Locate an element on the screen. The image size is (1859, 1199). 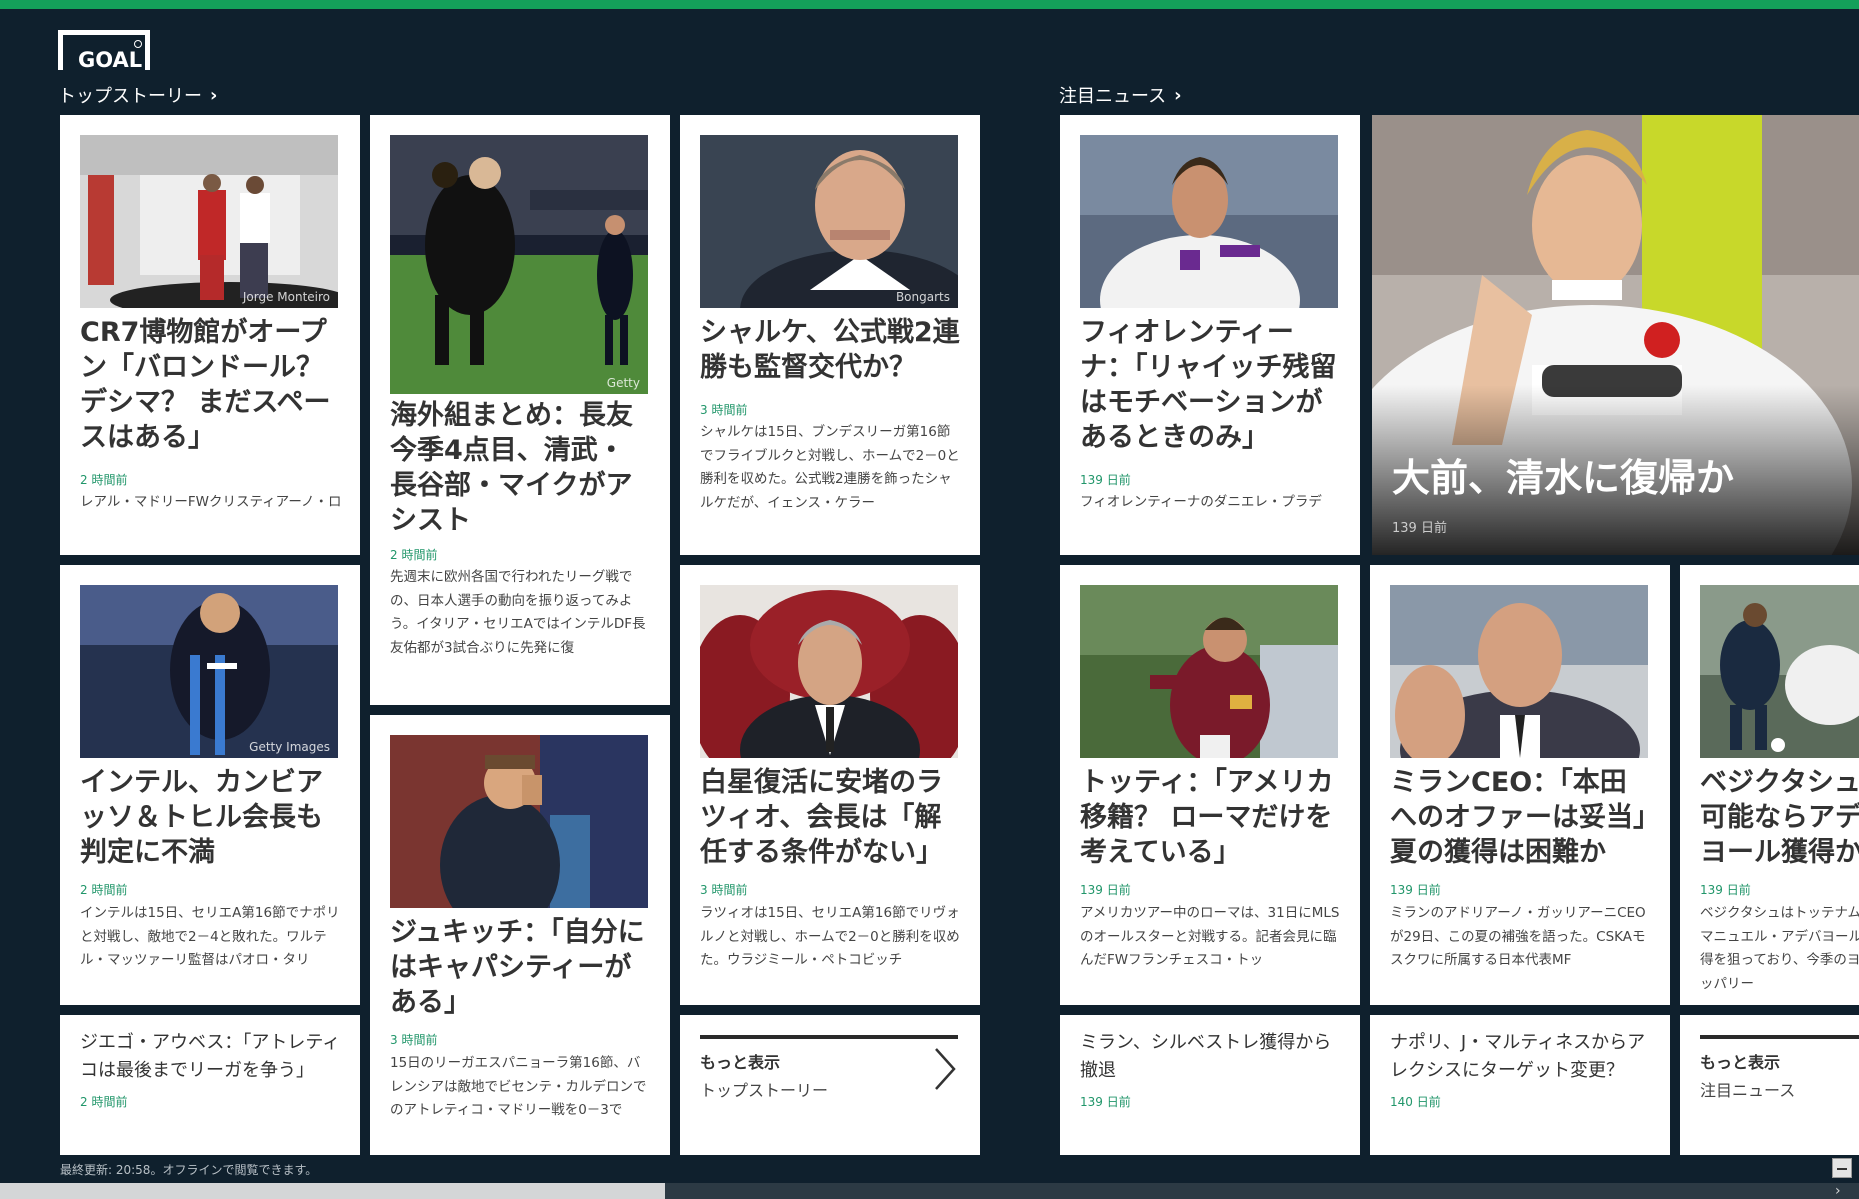
article-title: ベジクタシュ、可能ならアデバヨール獲得か is located at coordinates (1779, 817).